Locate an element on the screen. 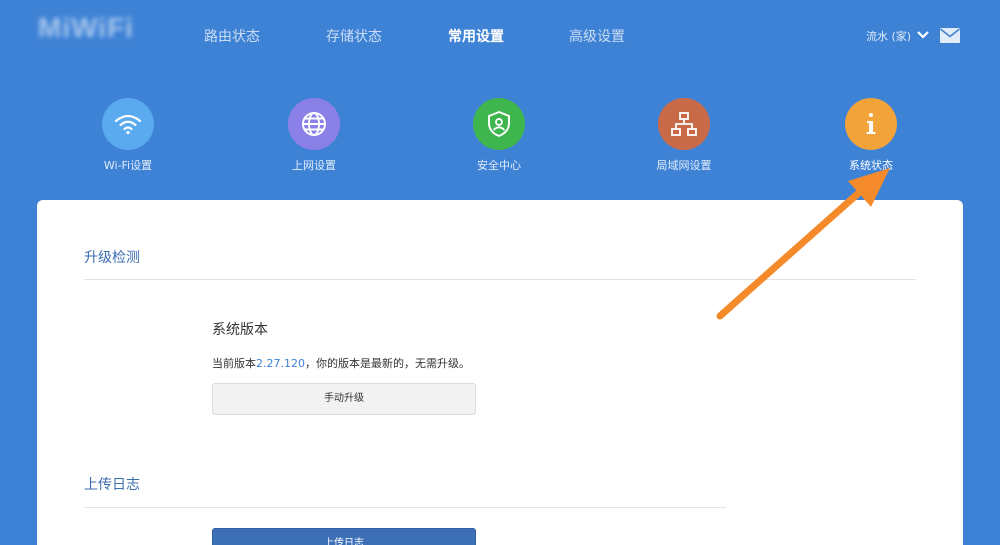  mail-icon is located at coordinates (950, 37).